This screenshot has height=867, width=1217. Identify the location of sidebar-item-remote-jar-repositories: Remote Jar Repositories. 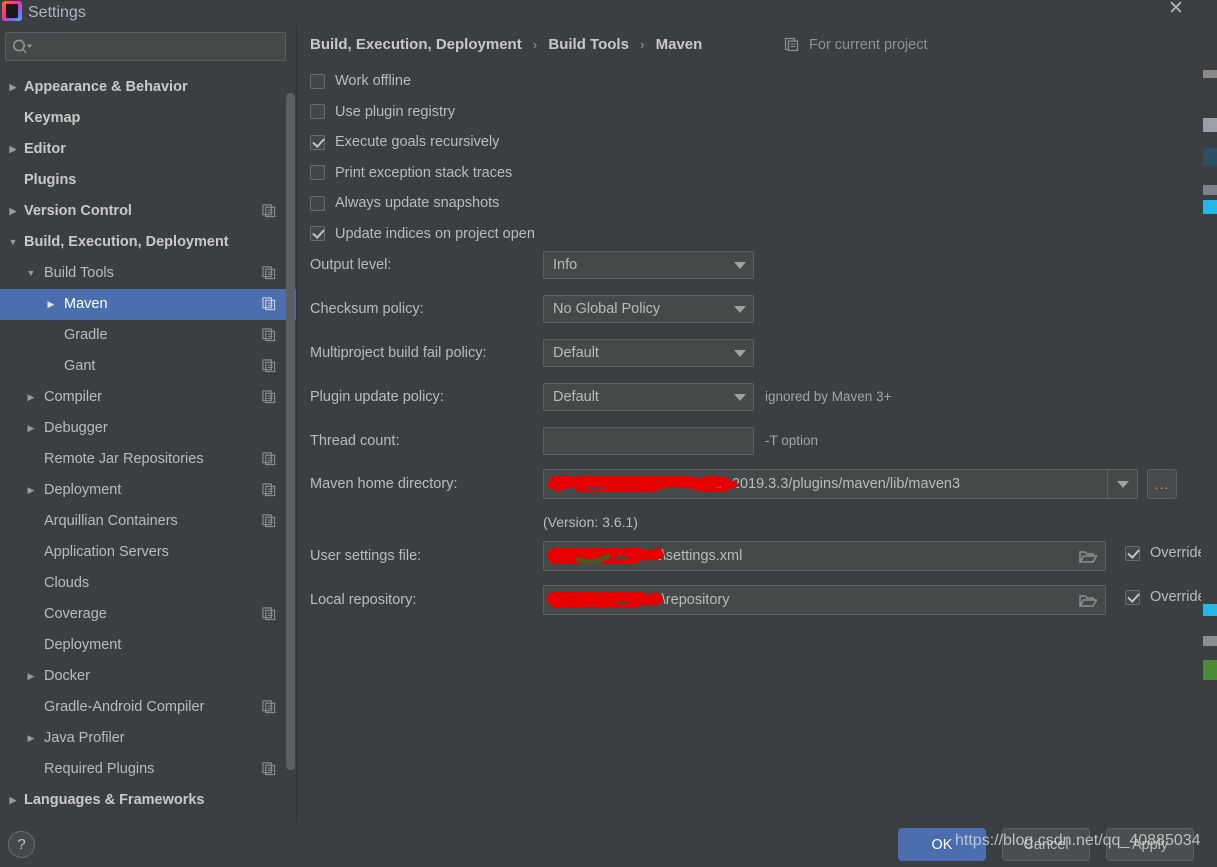
(148, 459).